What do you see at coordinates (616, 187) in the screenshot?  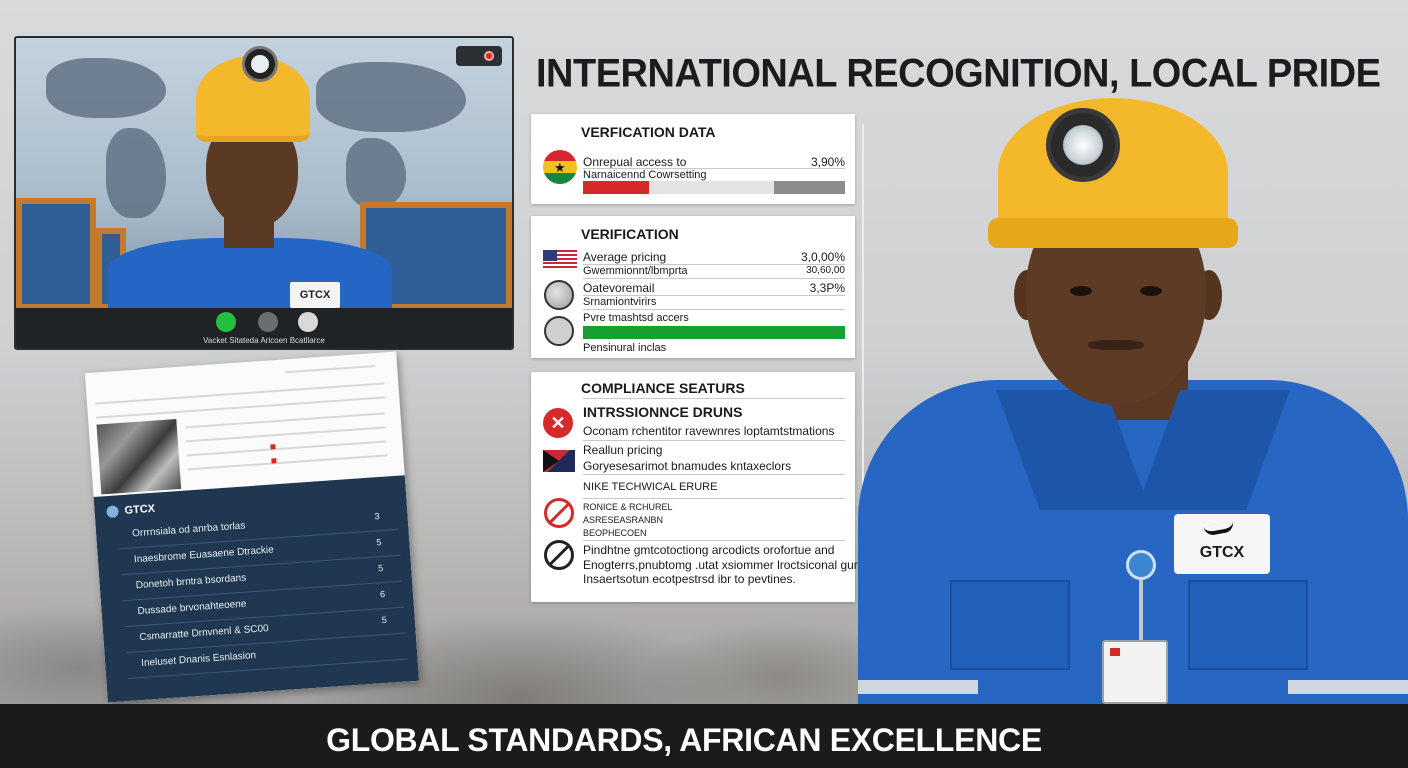 I see `progress-fill-red` at bounding box center [616, 187].